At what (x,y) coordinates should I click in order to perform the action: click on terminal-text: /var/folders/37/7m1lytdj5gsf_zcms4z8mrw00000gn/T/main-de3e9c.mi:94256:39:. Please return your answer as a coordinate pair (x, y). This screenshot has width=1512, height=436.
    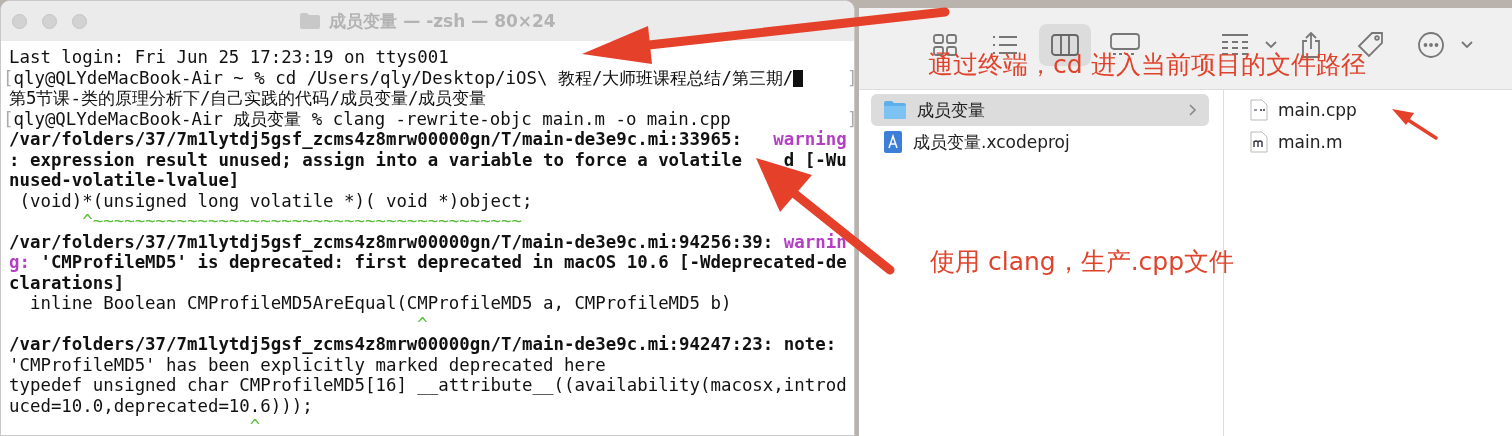
    Looking at the image, I should click on (392, 241).